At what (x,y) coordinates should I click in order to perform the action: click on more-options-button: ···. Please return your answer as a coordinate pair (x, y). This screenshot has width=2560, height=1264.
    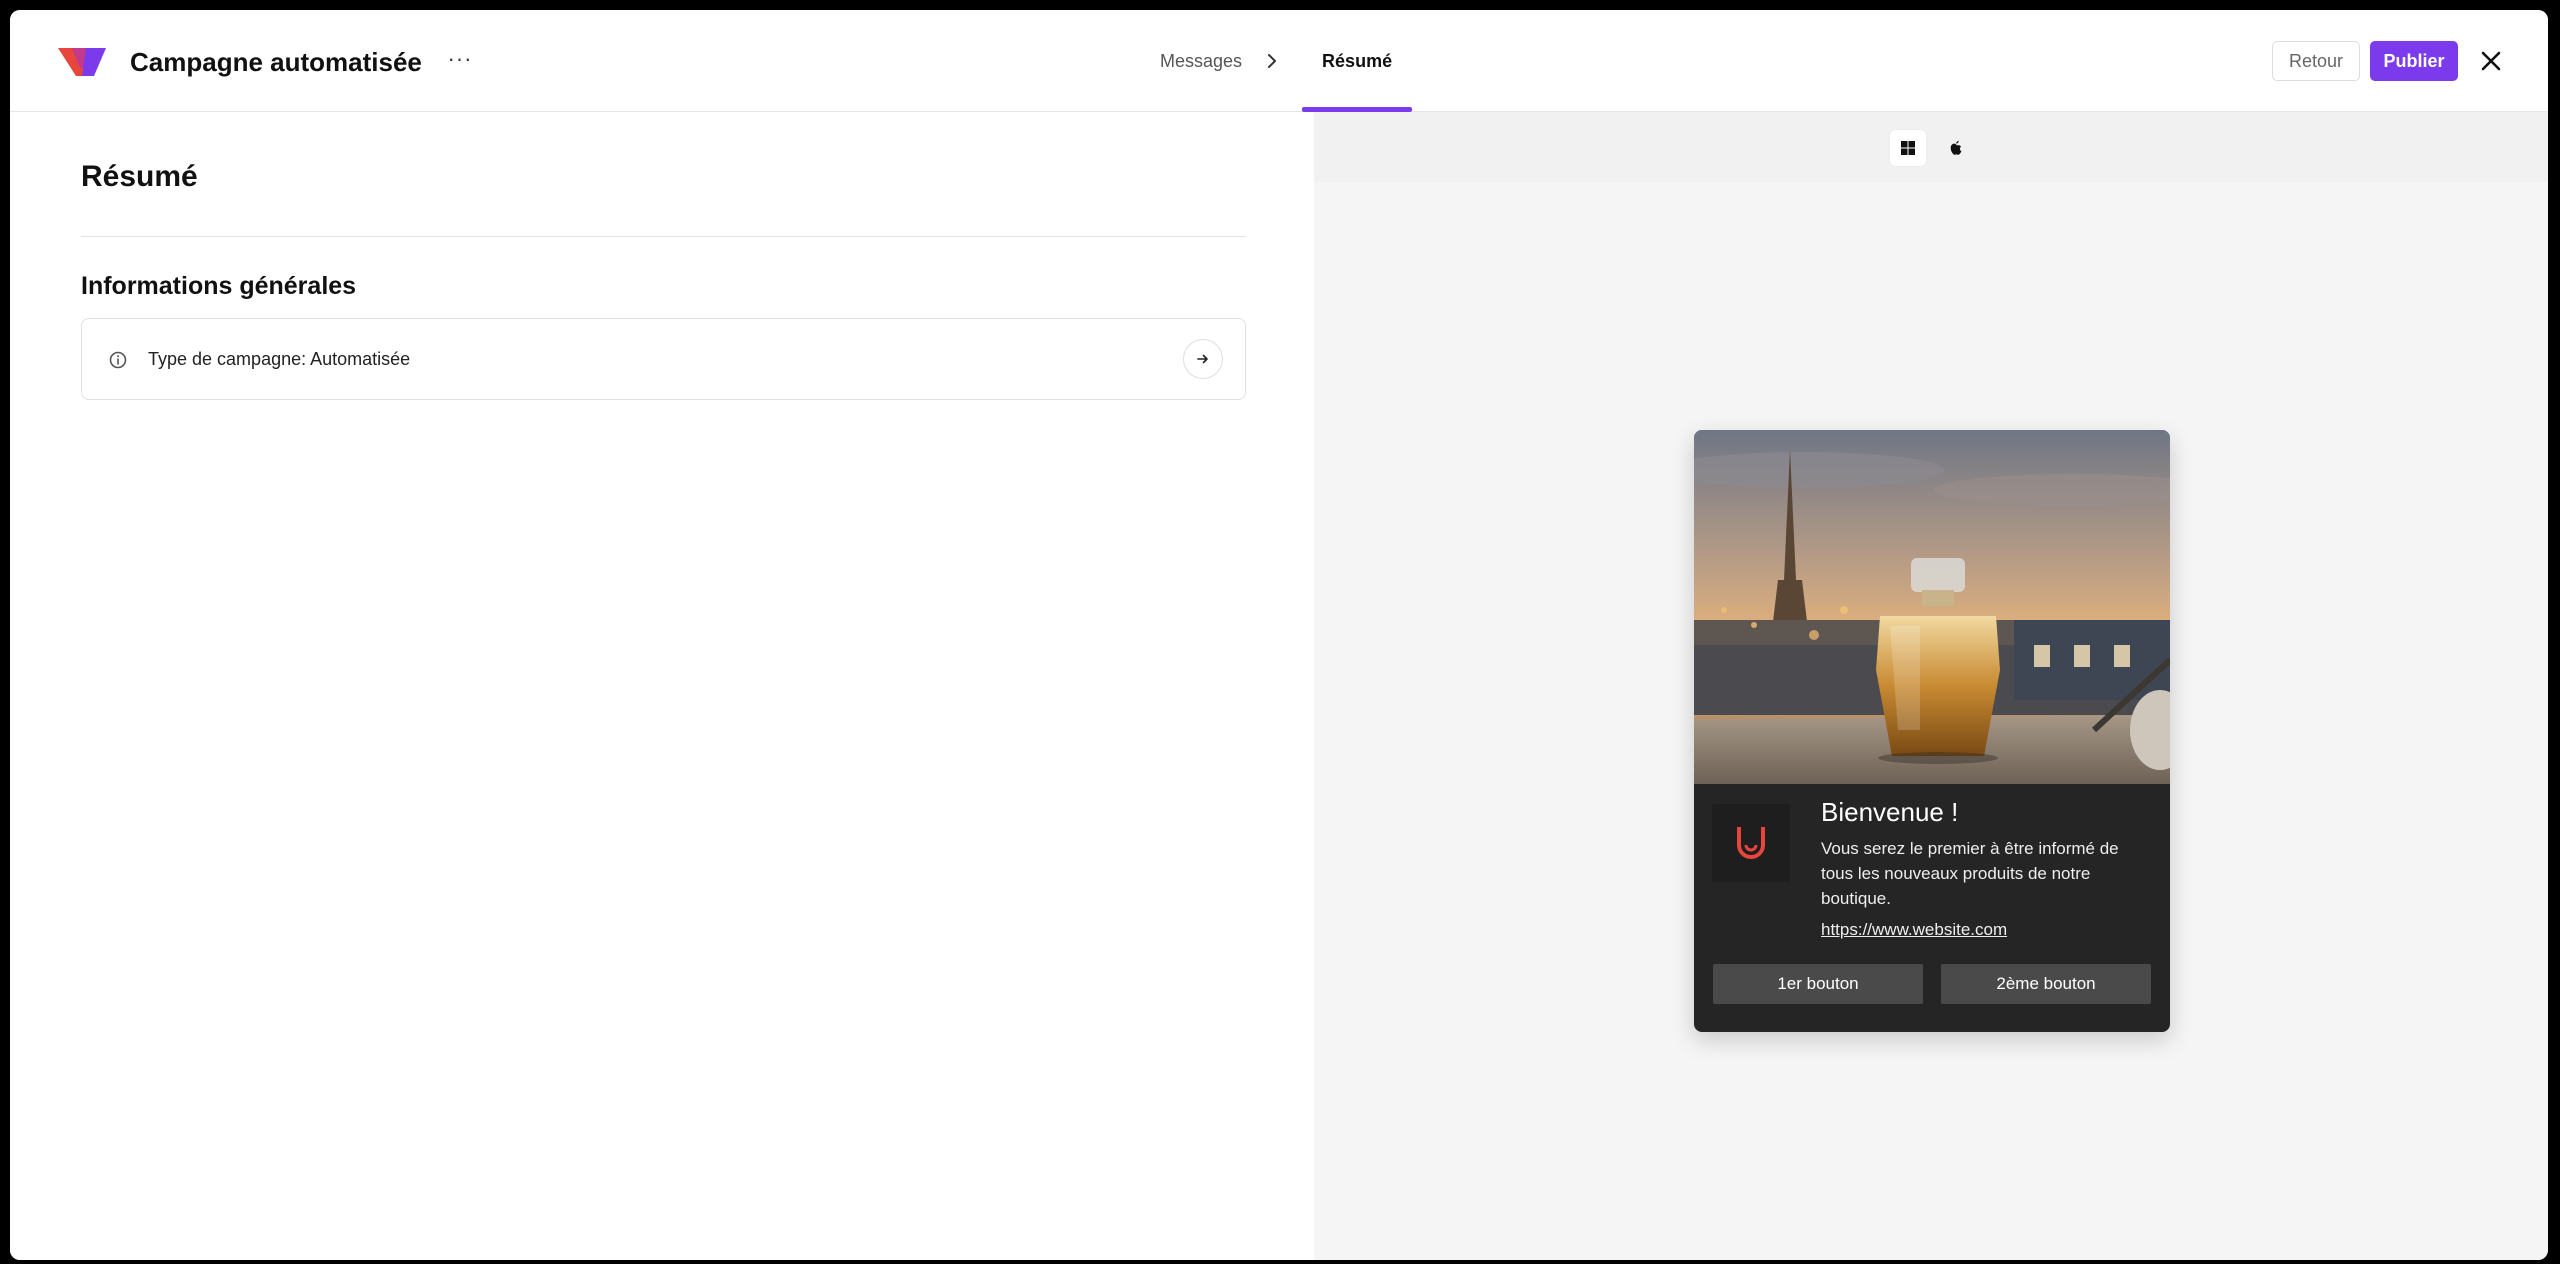
    Looking at the image, I should click on (460, 62).